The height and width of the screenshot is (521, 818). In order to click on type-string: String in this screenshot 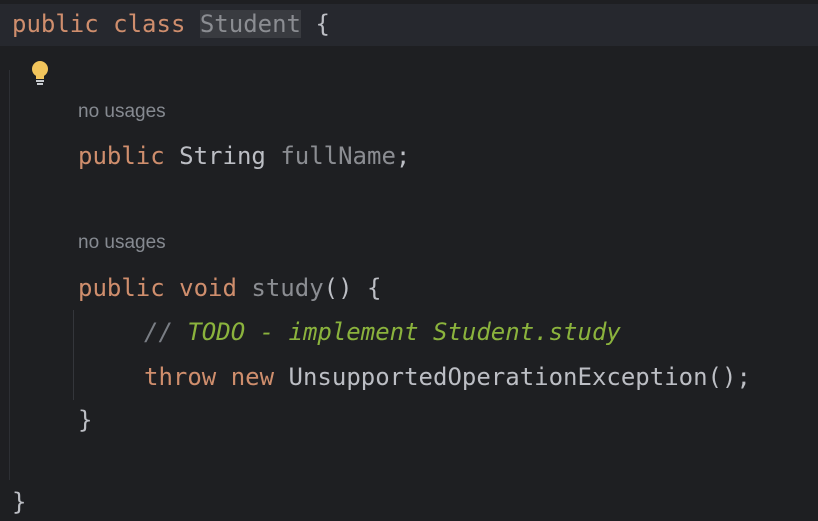, I will do `click(222, 156)`.